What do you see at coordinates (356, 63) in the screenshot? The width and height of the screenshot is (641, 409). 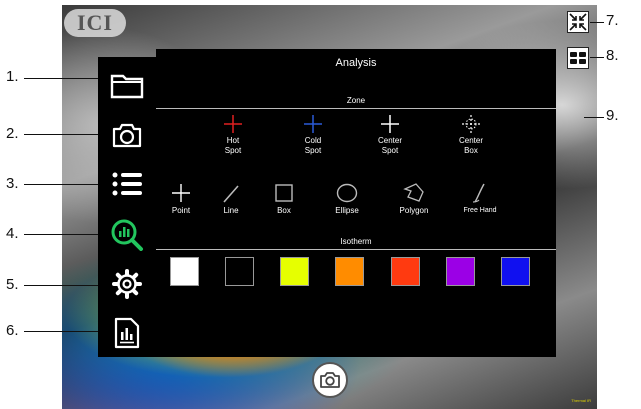 I see `panel-title: Analysis` at bounding box center [356, 63].